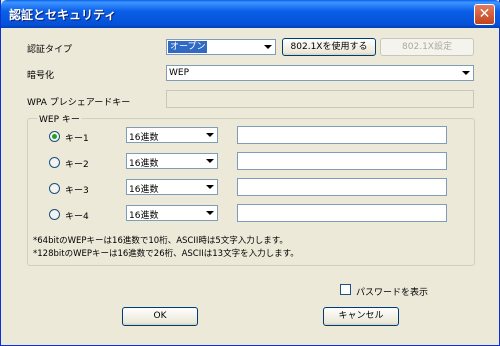  I want to click on use-8021x-button: 802.1Xを使用する, so click(329, 47).